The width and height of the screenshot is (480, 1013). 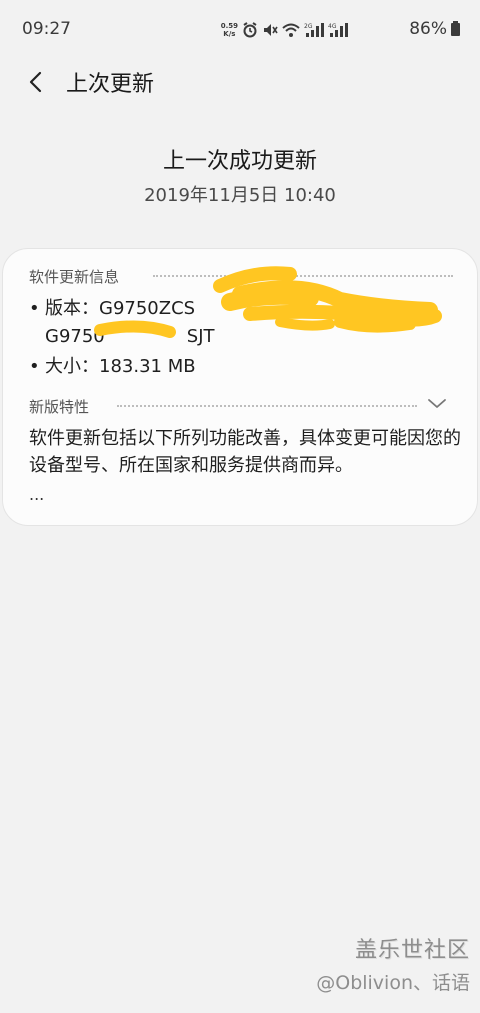 I want to click on page-title: 上次更新, so click(x=110, y=84).